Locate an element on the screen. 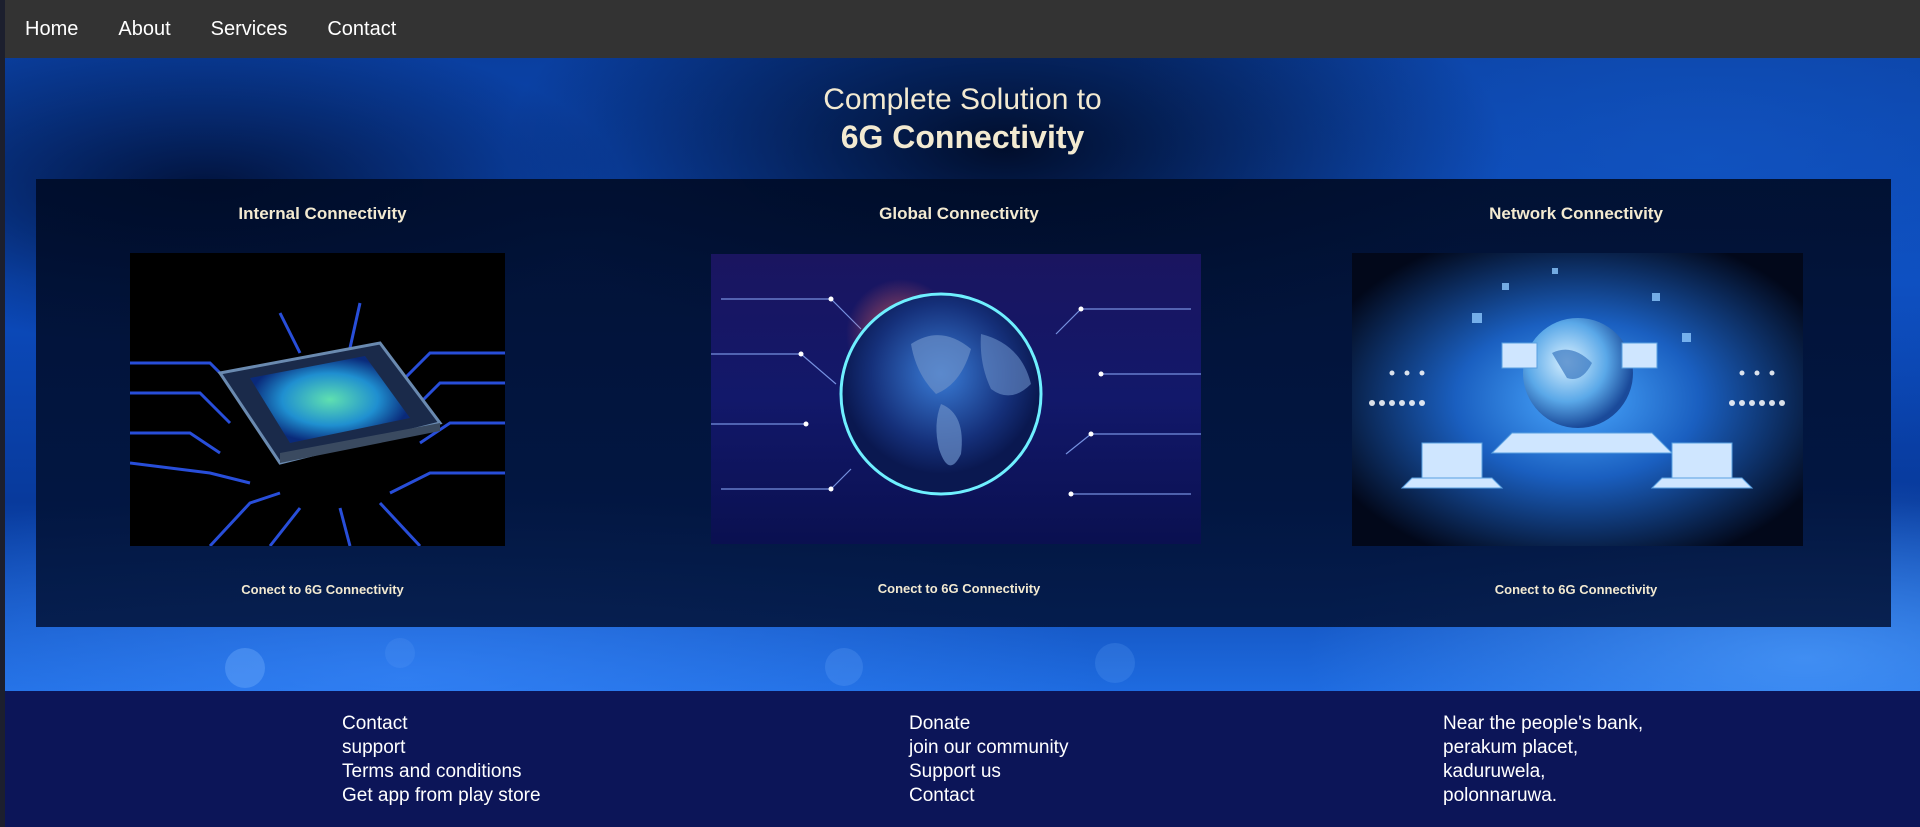 This screenshot has width=1920, height=827. hero-title: 6G Connectivity is located at coordinates (962, 137).